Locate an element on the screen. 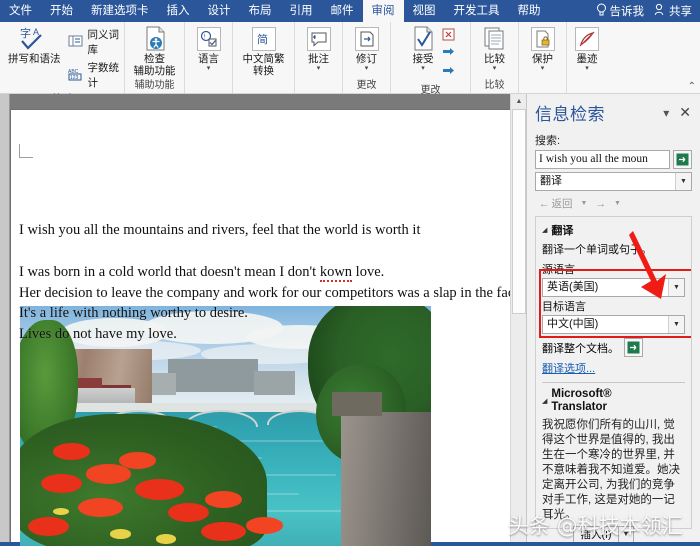  ribbon-group-proofing: 字 A 拼写和语法 同义词库 ABC 123 字数统计 is located at coordinates (62, 63).